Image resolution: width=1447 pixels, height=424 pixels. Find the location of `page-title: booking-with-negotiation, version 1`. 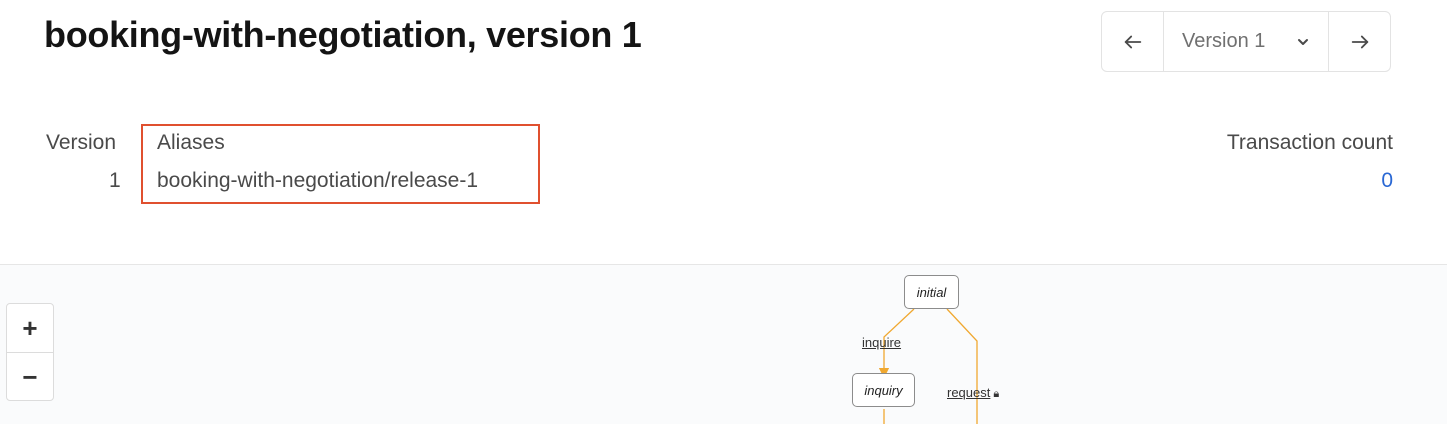

page-title: booking-with-negotiation, version 1 is located at coordinates (343, 34).